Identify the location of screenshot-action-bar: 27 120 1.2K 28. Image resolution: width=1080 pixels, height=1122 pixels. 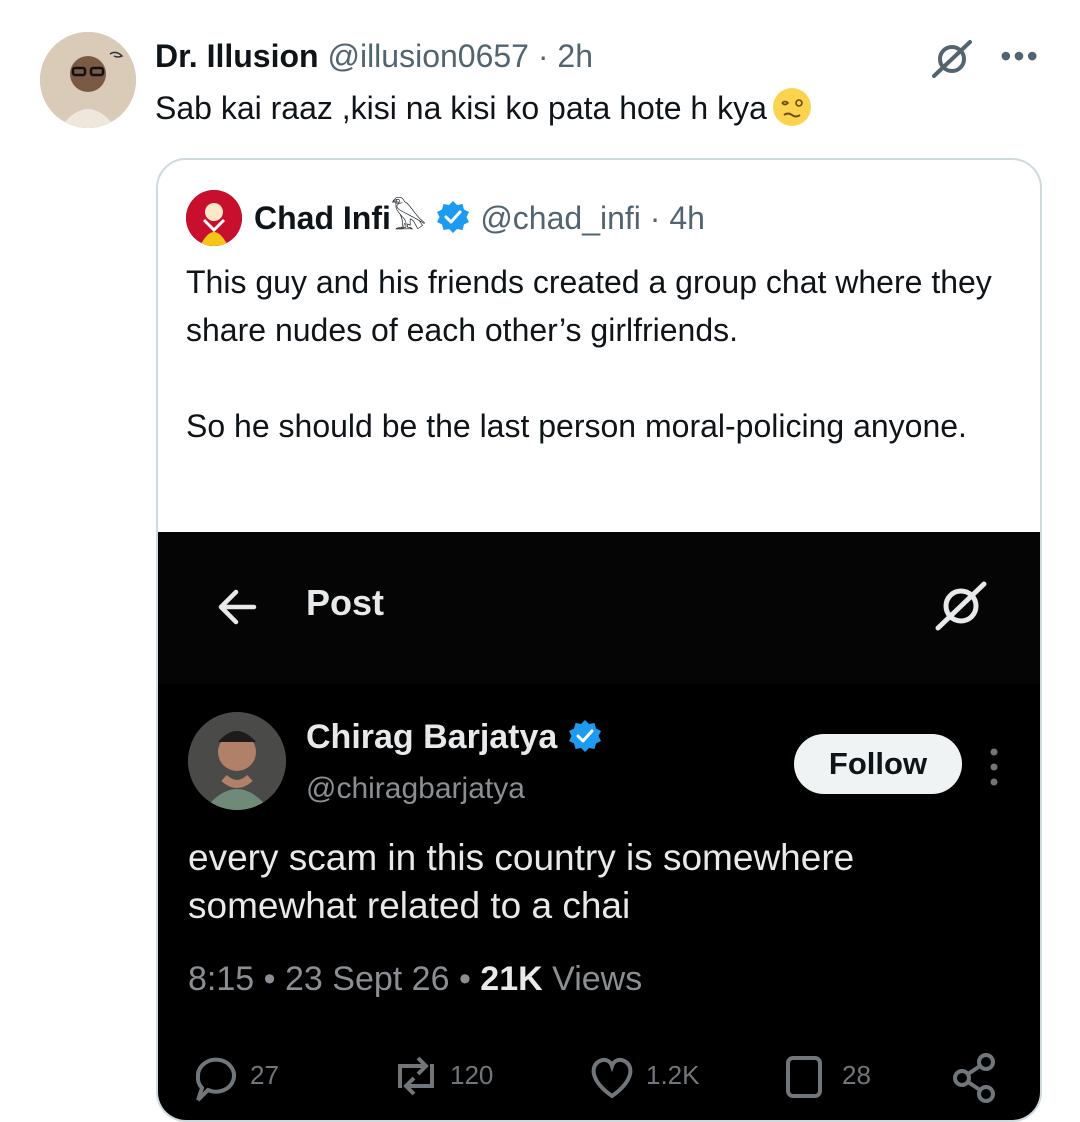
(599, 1084).